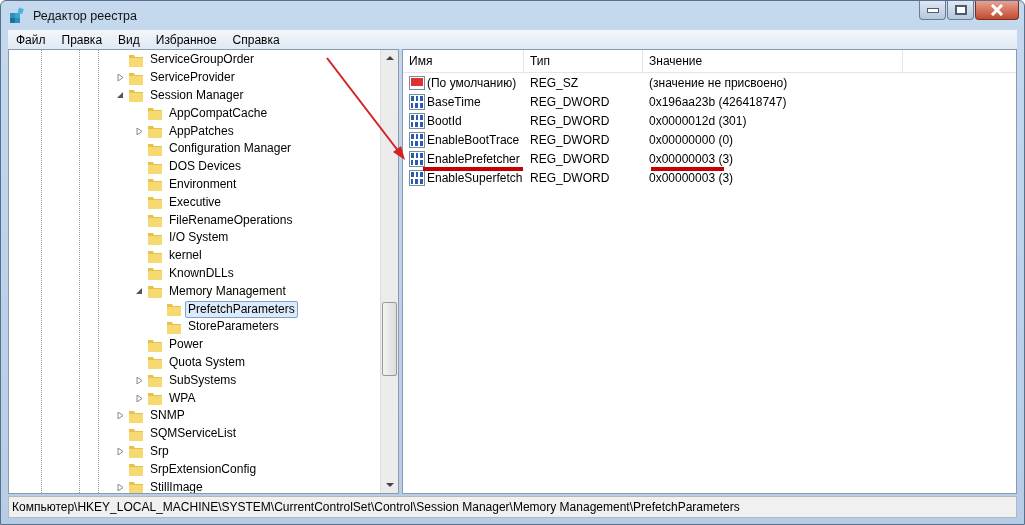  What do you see at coordinates (463, 61) in the screenshot?
I see `column-header: Имя` at bounding box center [463, 61].